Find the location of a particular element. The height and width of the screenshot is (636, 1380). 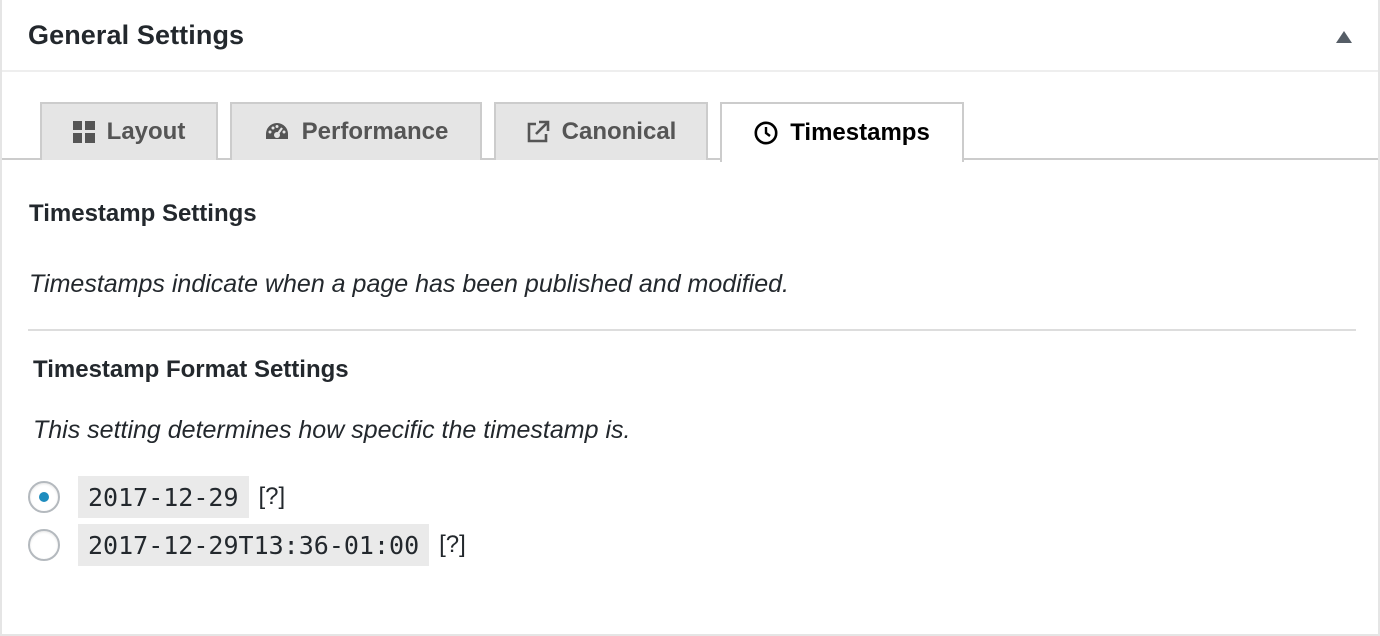

radio-date is located at coordinates (44, 497).